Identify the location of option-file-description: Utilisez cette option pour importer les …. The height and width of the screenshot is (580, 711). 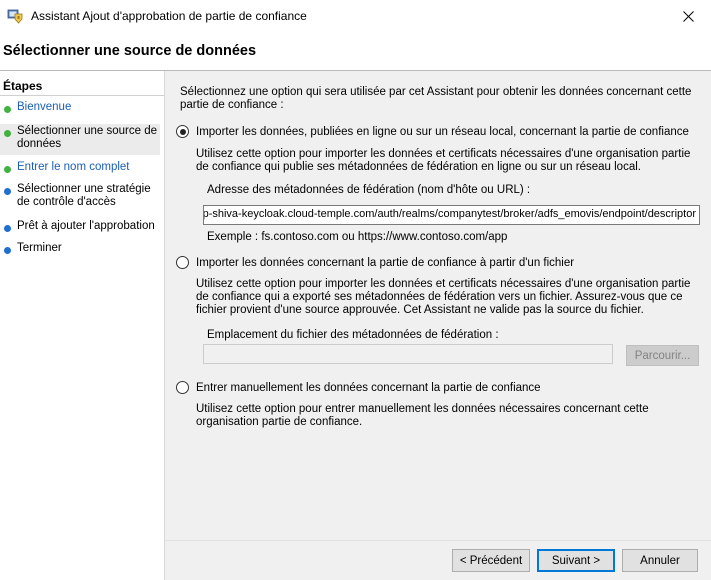
(443, 297).